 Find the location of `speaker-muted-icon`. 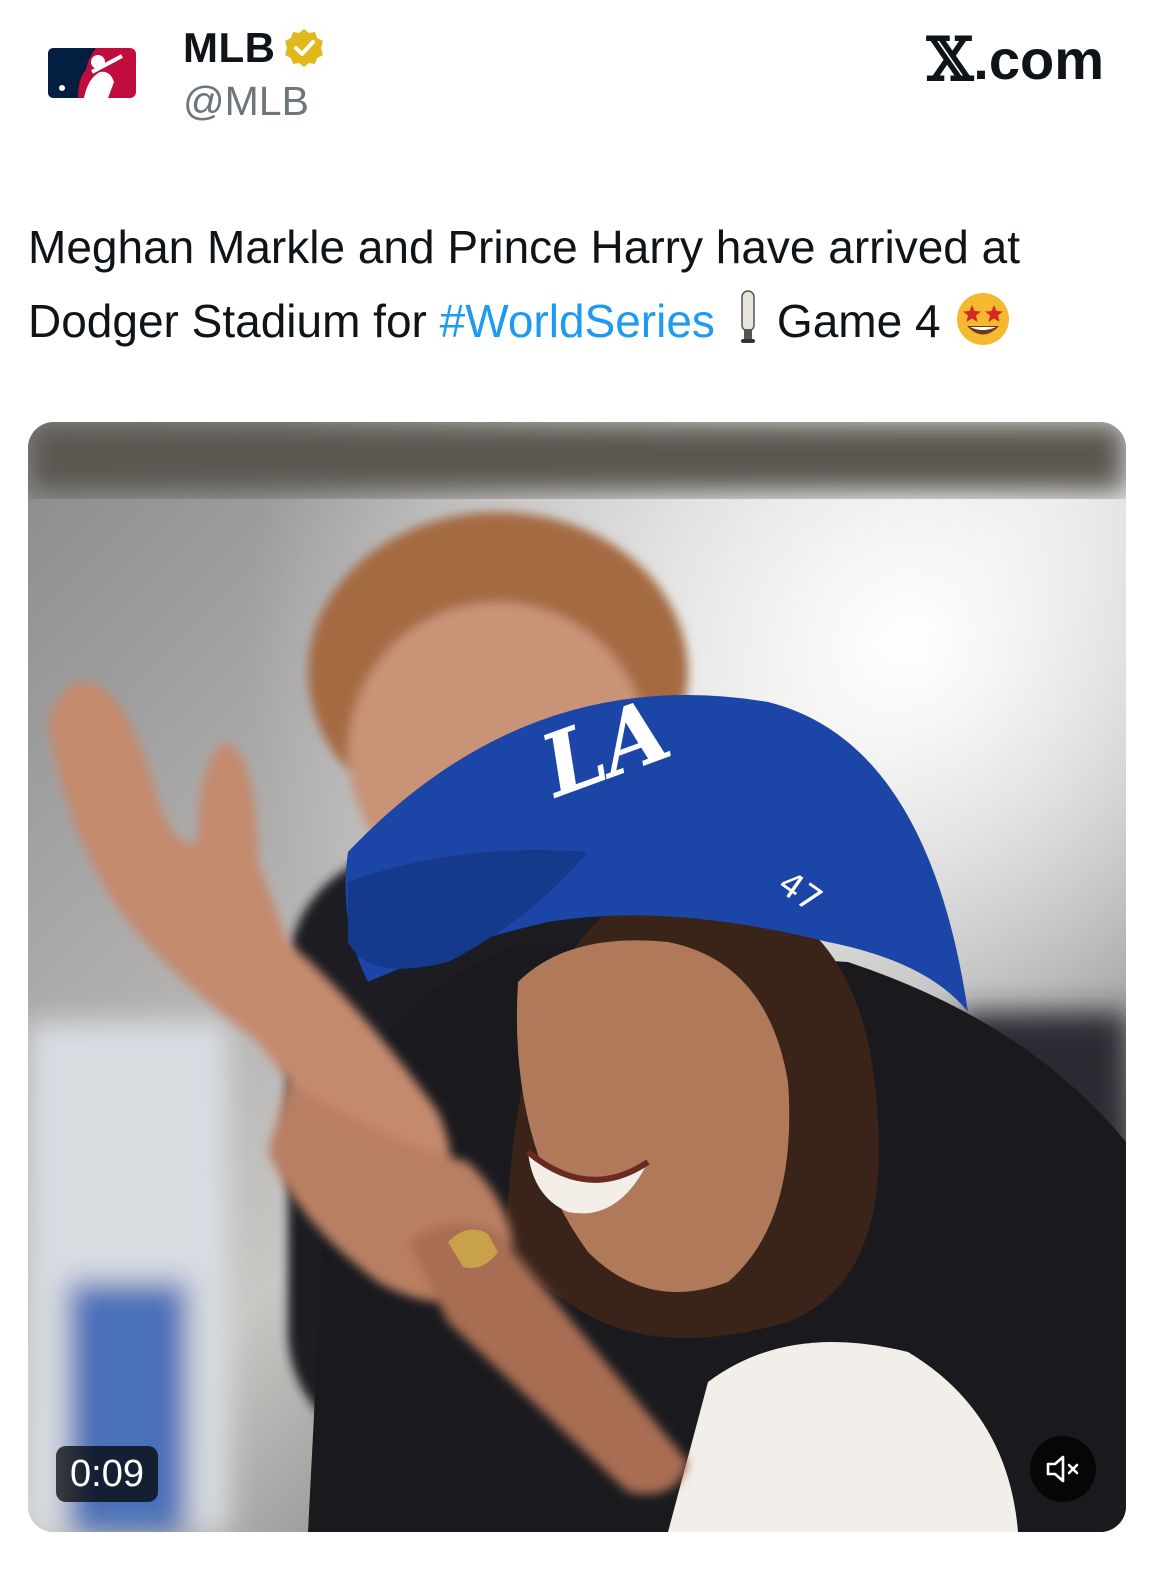

speaker-muted-icon is located at coordinates (1062, 1469).